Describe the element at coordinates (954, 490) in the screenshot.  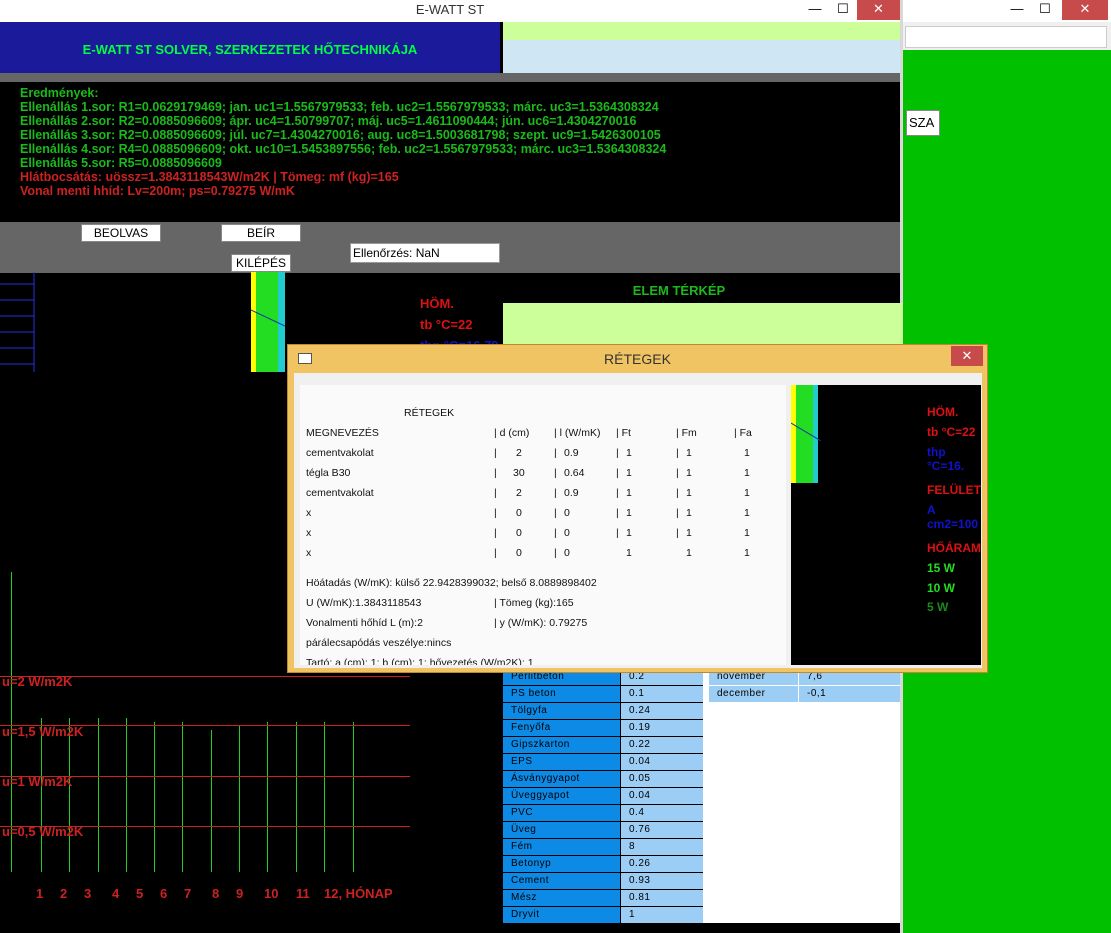
I see `dlg-felulet-label: FELÜLET` at that location.